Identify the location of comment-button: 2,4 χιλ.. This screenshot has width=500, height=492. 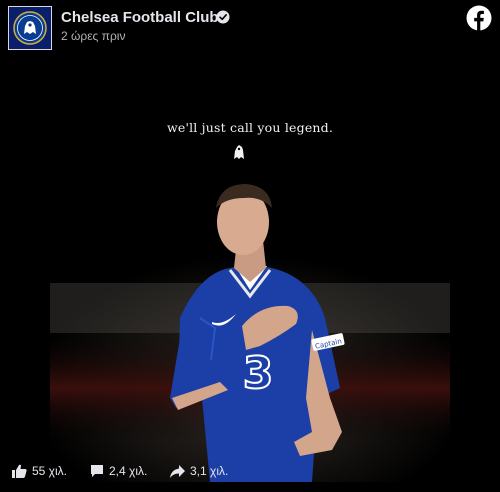
(118, 471).